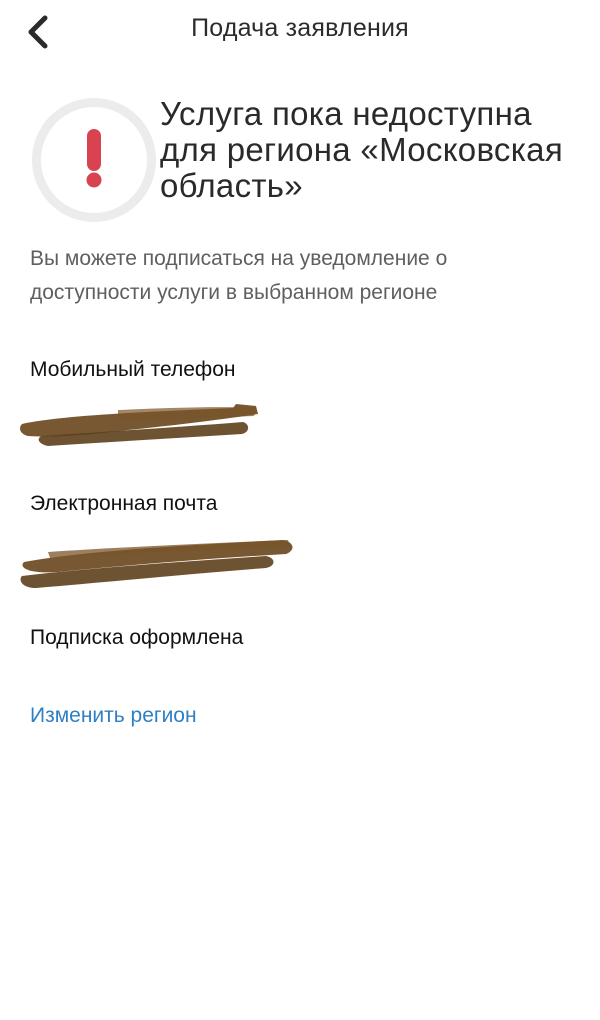  Describe the element at coordinates (137, 637) in the screenshot. I see `subscription-status: Подписка оформлена` at that location.